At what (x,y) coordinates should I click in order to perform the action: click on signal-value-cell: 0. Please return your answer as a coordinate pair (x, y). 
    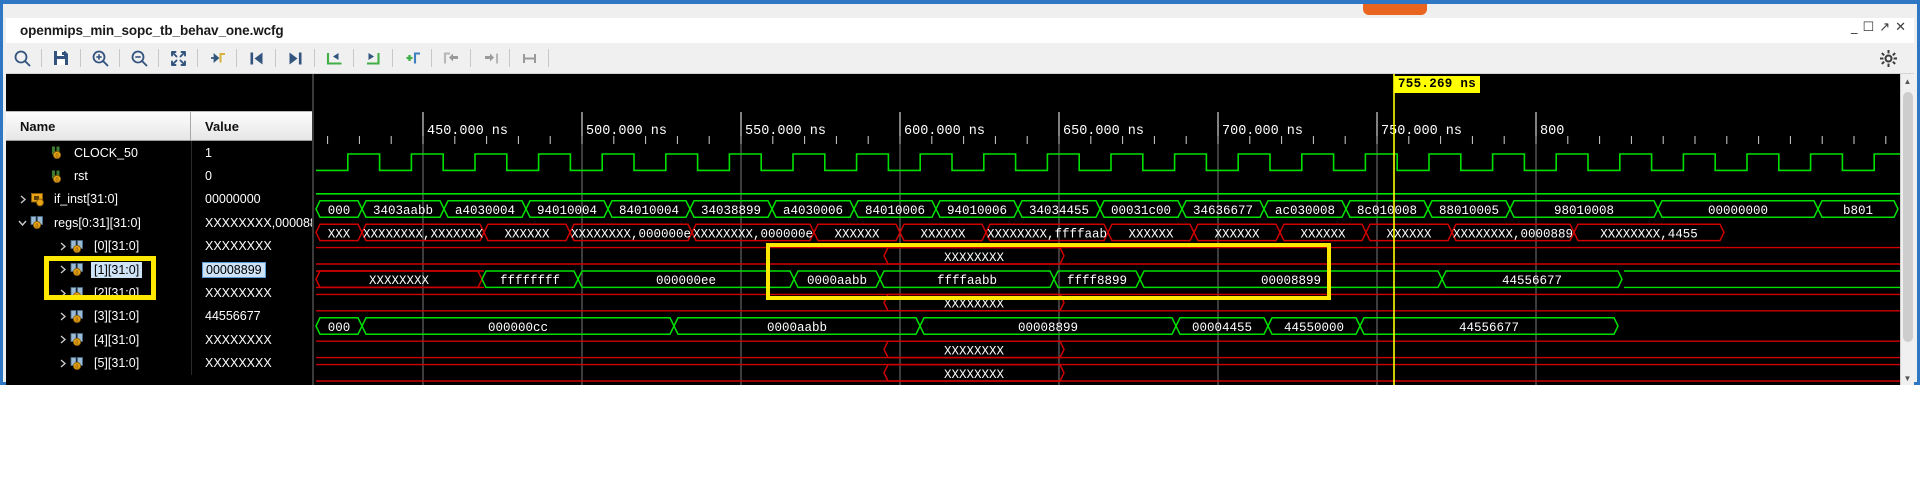
    Looking at the image, I should click on (251, 176).